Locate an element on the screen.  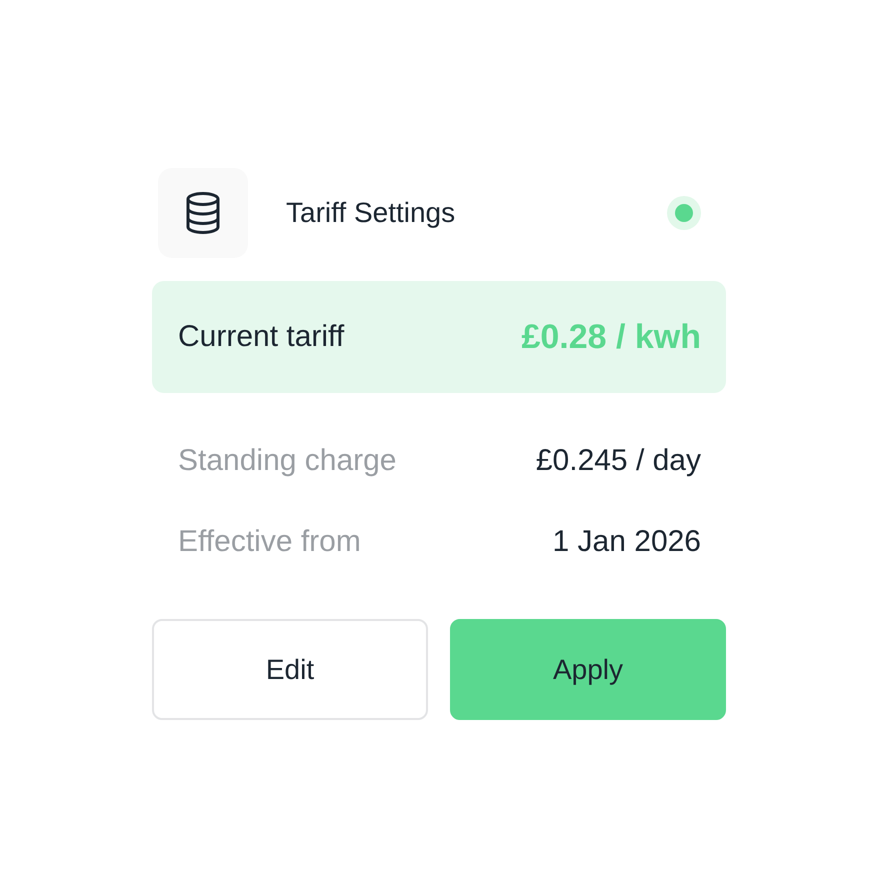
detail-label: Effective from is located at coordinates (269, 542).